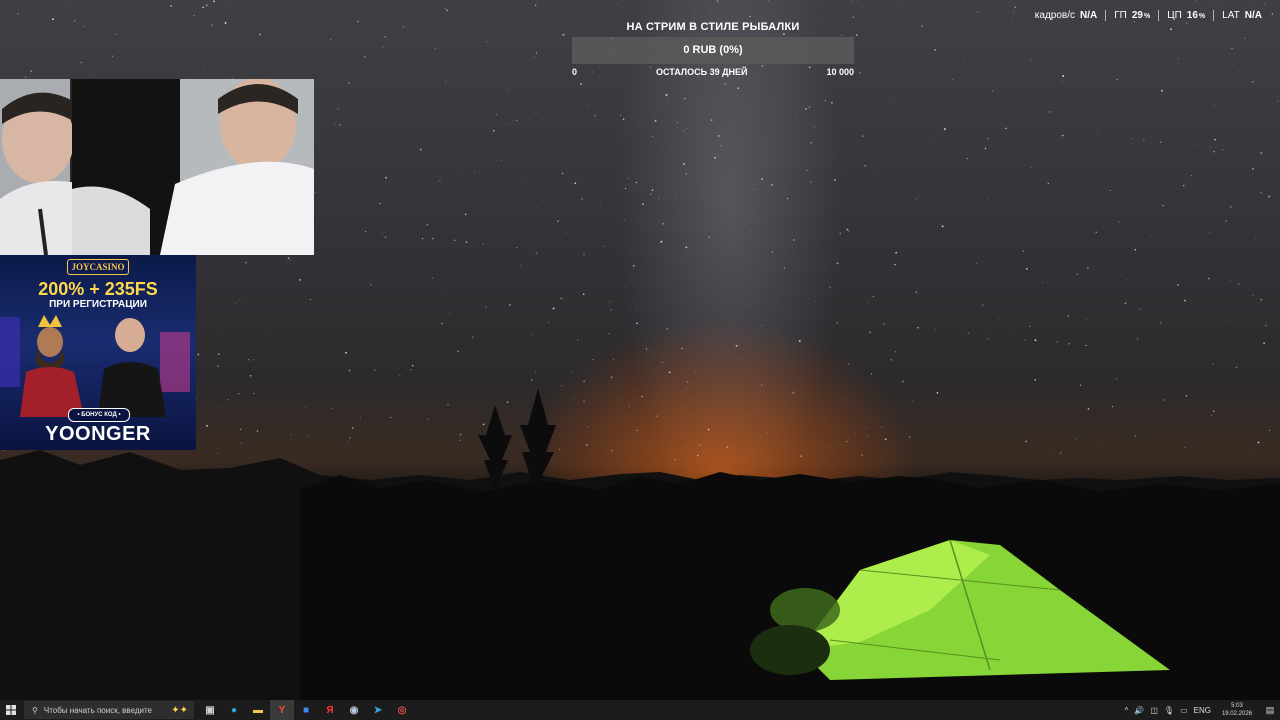 Image resolution: width=1280 pixels, height=720 pixels. Describe the element at coordinates (1270, 710) in the screenshot. I see `notification-icon: ▤` at that location.